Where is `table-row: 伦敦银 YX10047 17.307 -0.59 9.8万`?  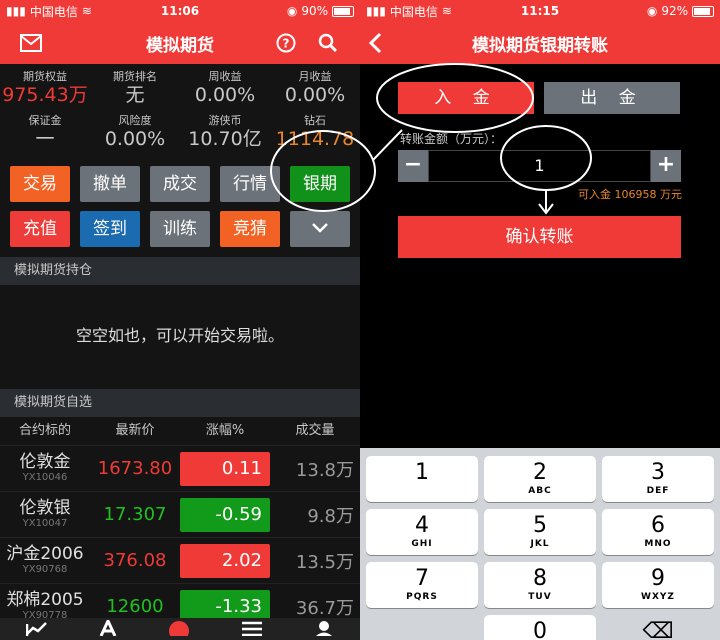 table-row: 伦敦银 YX10047 17.307 -0.59 9.8万 is located at coordinates (180, 514).